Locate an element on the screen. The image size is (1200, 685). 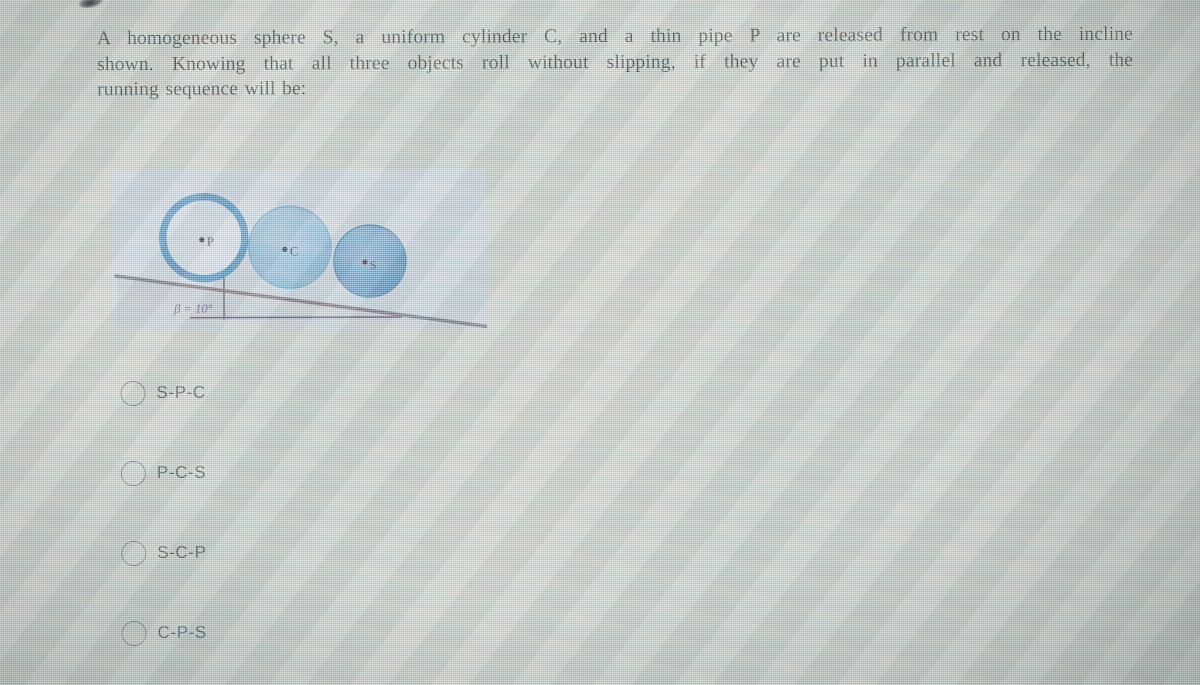
pipe-center-dot is located at coordinates (202, 240).